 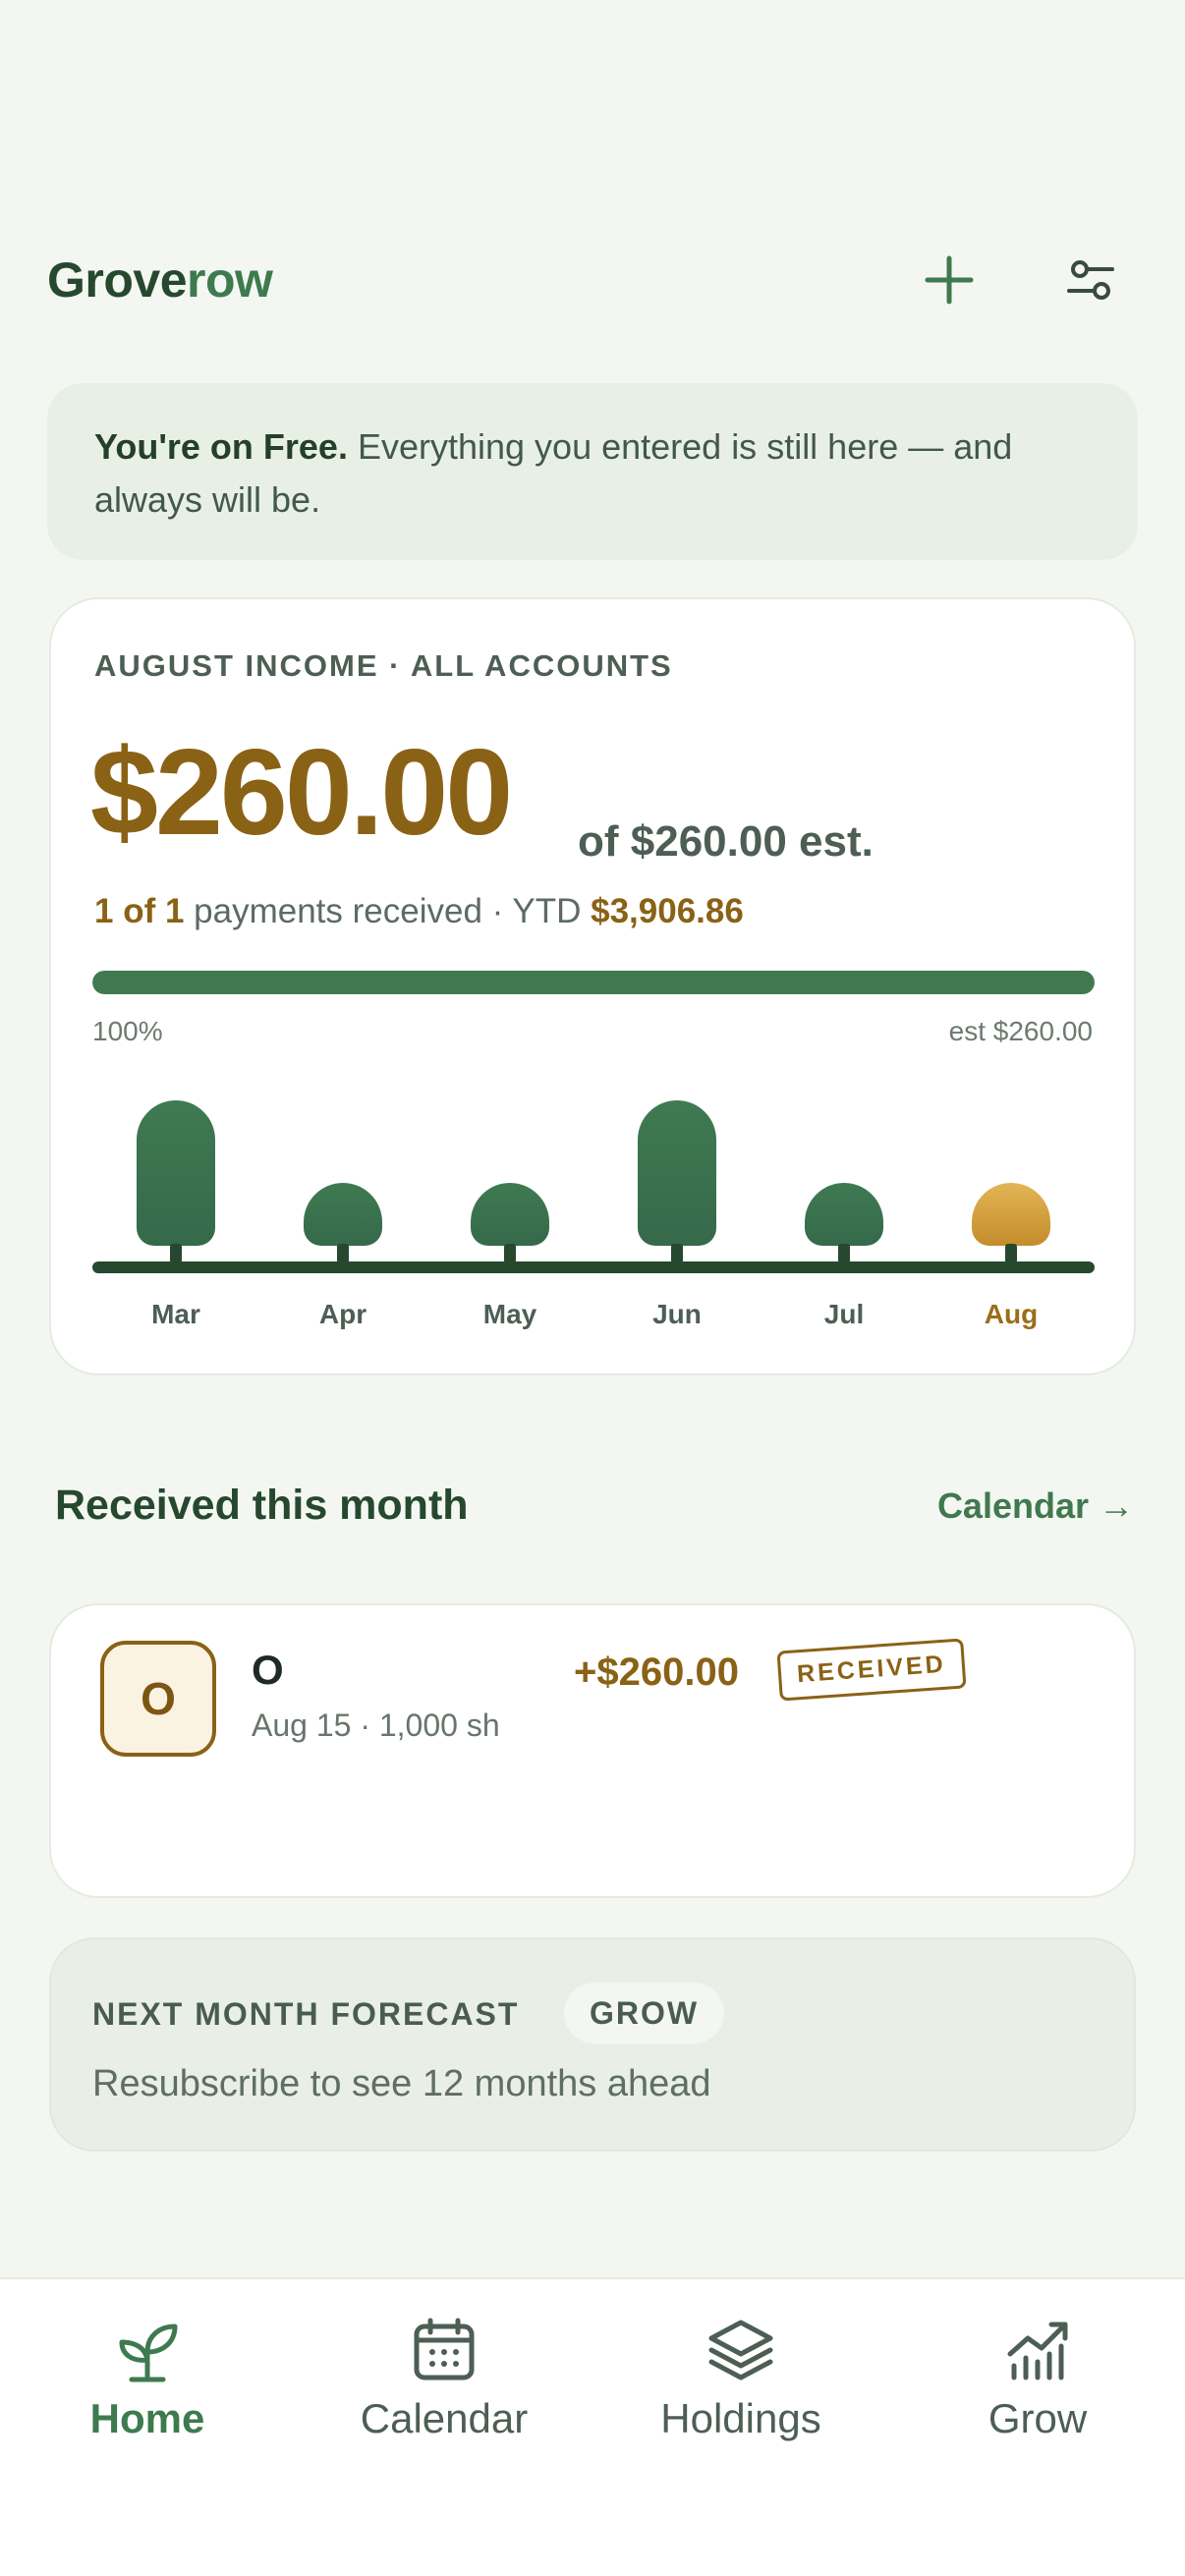 I want to click on sprout-icon, so click(x=149, y=2353).